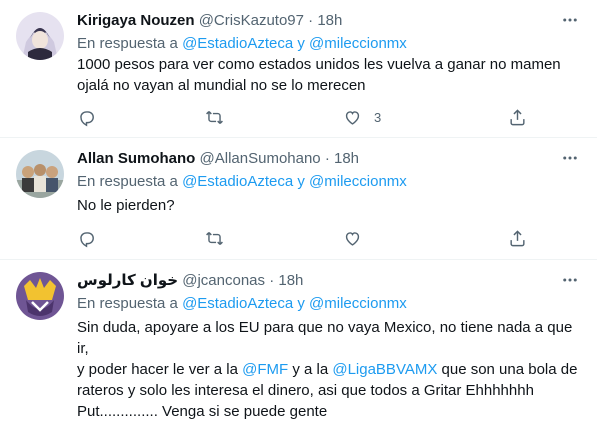 This screenshot has width=597, height=438. I want to click on mention-link: @FMF, so click(265, 369).